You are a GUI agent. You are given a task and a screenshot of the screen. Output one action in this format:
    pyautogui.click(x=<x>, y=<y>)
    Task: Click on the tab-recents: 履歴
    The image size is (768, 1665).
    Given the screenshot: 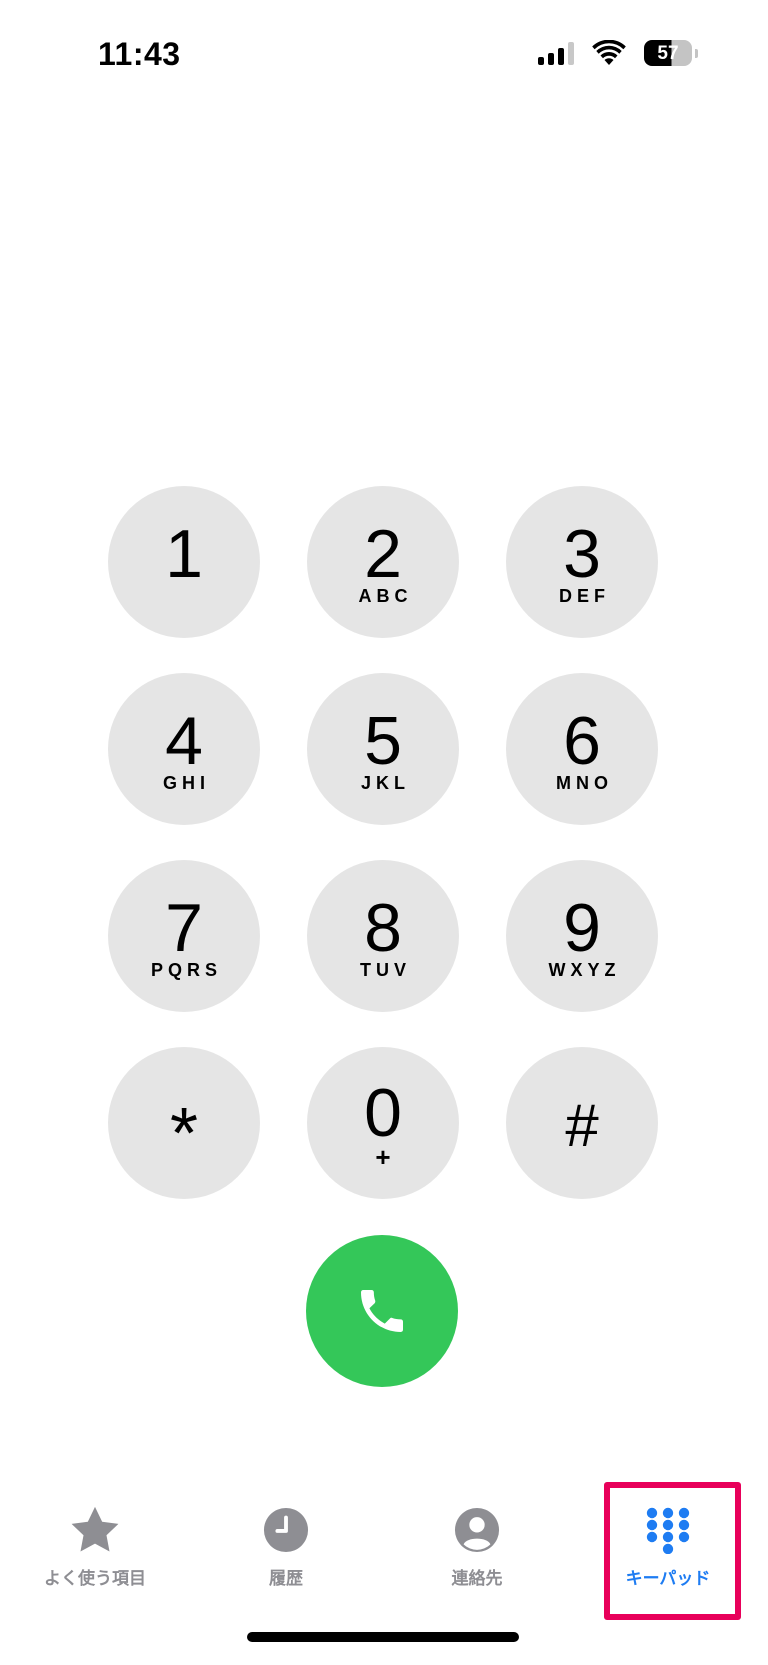 What is the action you would take?
    pyautogui.click(x=286, y=1540)
    